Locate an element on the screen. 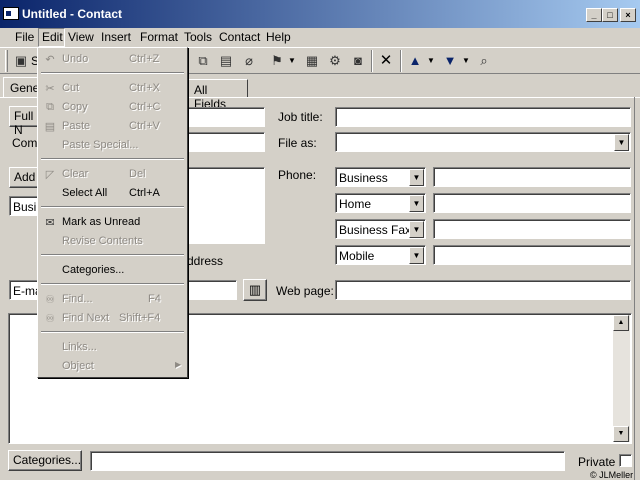  title-bar: Untitled - Contact _ □ × is located at coordinates (320, 14).